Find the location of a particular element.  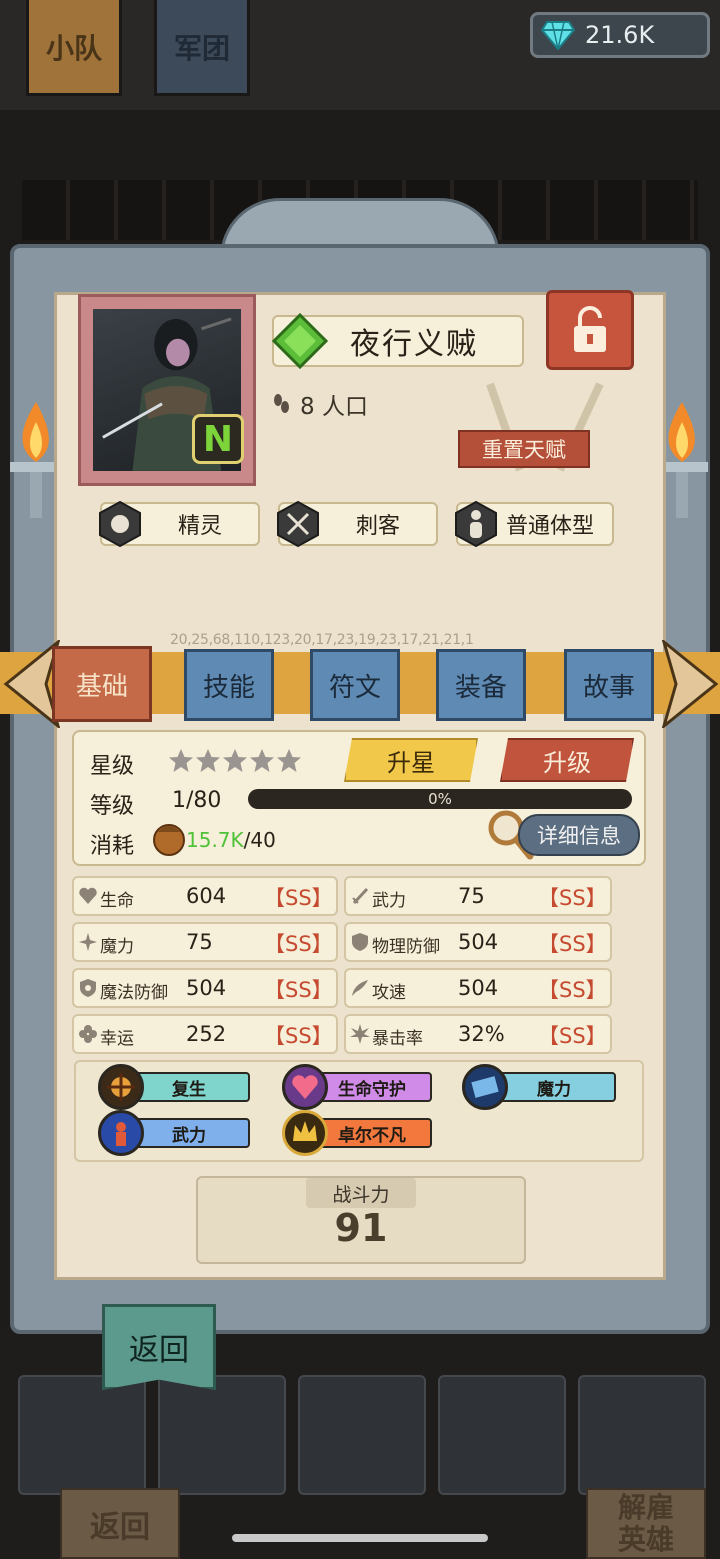

back-button: 返回 is located at coordinates (159, 1347).